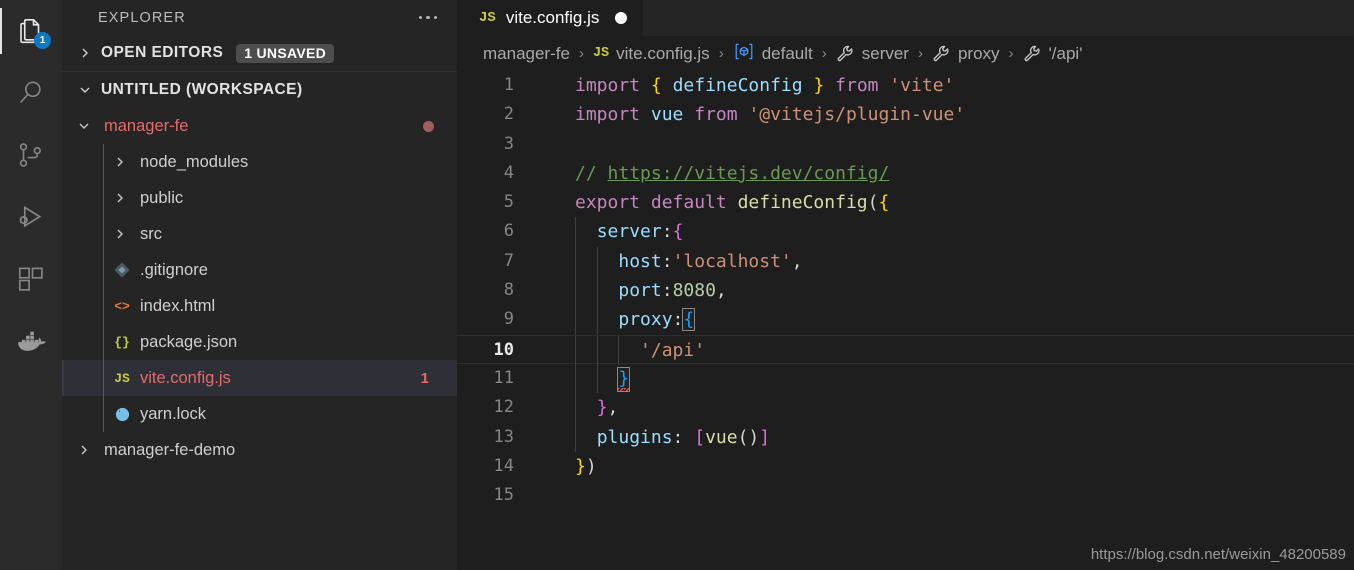 Image resolution: width=1354 pixels, height=570 pixels. What do you see at coordinates (1065, 53) in the screenshot?
I see `breadcrumb-label: '/api'` at bounding box center [1065, 53].